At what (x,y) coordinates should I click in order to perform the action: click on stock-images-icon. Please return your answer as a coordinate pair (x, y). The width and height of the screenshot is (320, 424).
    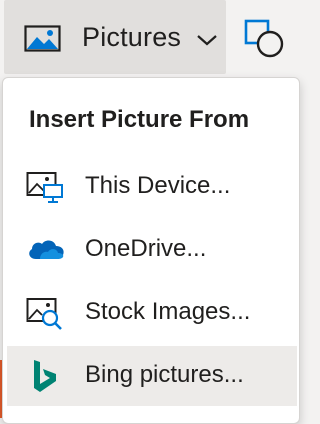
    Looking at the image, I should click on (46, 314).